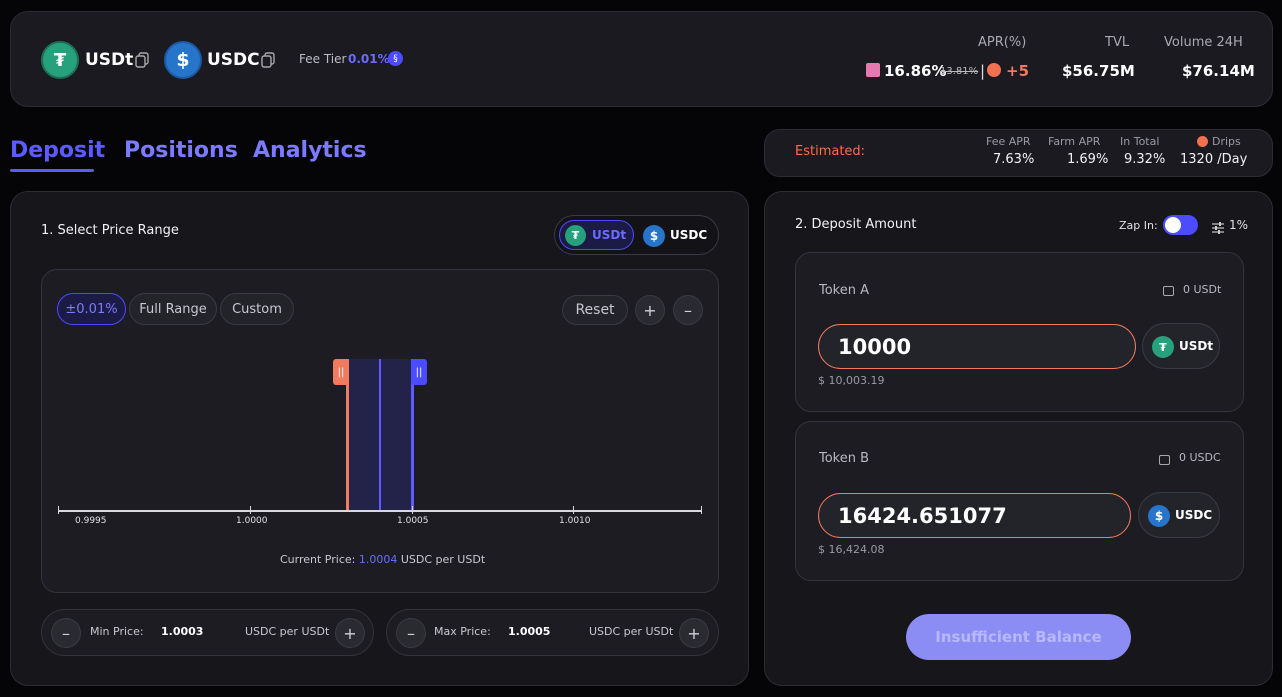 The height and width of the screenshot is (697, 1282). Describe the element at coordinates (959, 71) in the screenshot. I see `apr-old-value: 13.81%` at that location.